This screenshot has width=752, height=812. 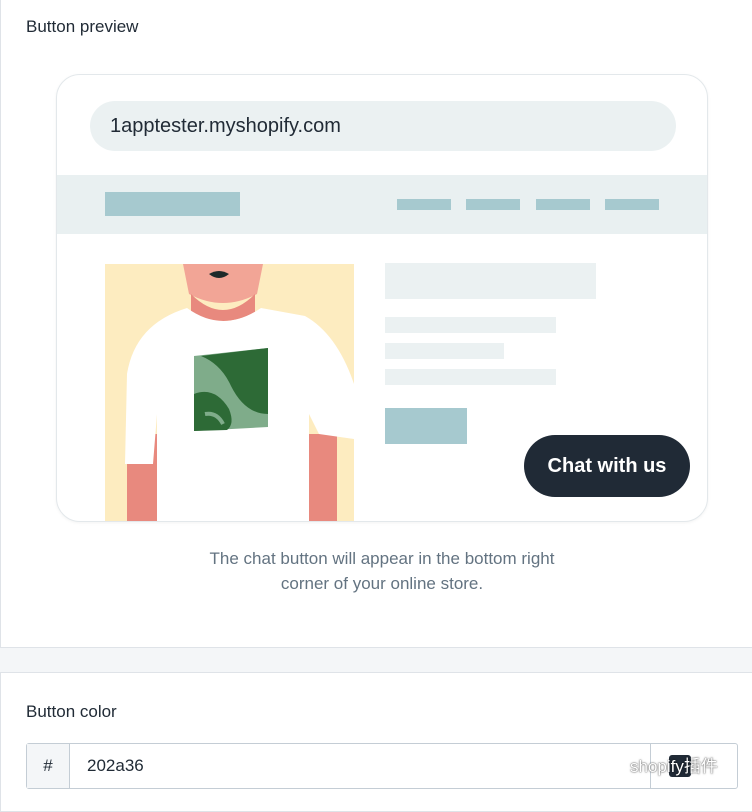 What do you see at coordinates (674, 766) in the screenshot?
I see `watermark-text: shopify插件` at bounding box center [674, 766].